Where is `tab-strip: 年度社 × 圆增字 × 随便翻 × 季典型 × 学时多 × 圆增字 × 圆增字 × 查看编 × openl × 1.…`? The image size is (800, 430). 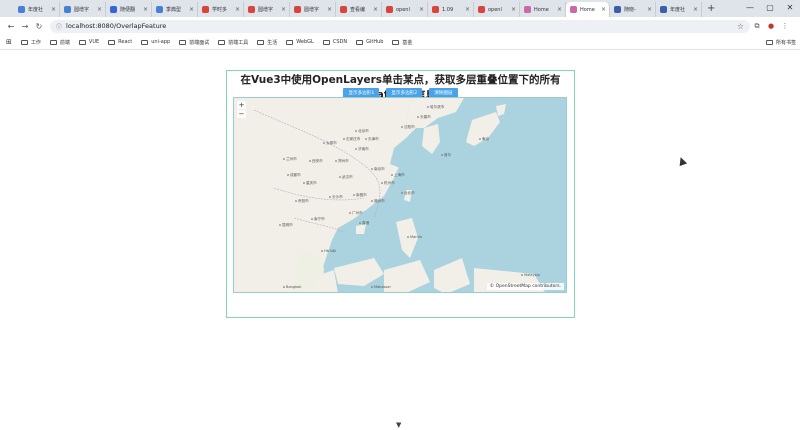 tab-strip: 年度社 × 圆增字 × 随便翻 × 季典型 × 学时多 × 圆增字 × 圆增字 × 查看编 × openl × 1.… is located at coordinates (400, 8).